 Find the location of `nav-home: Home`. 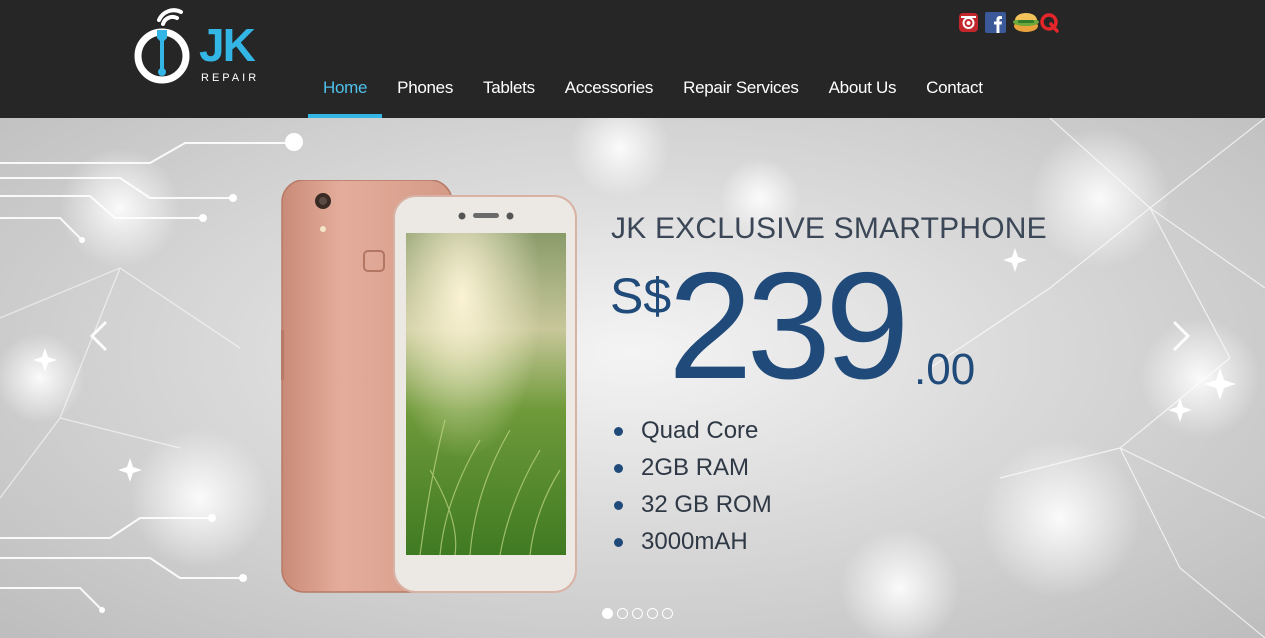

nav-home: Home is located at coordinates (345, 88).